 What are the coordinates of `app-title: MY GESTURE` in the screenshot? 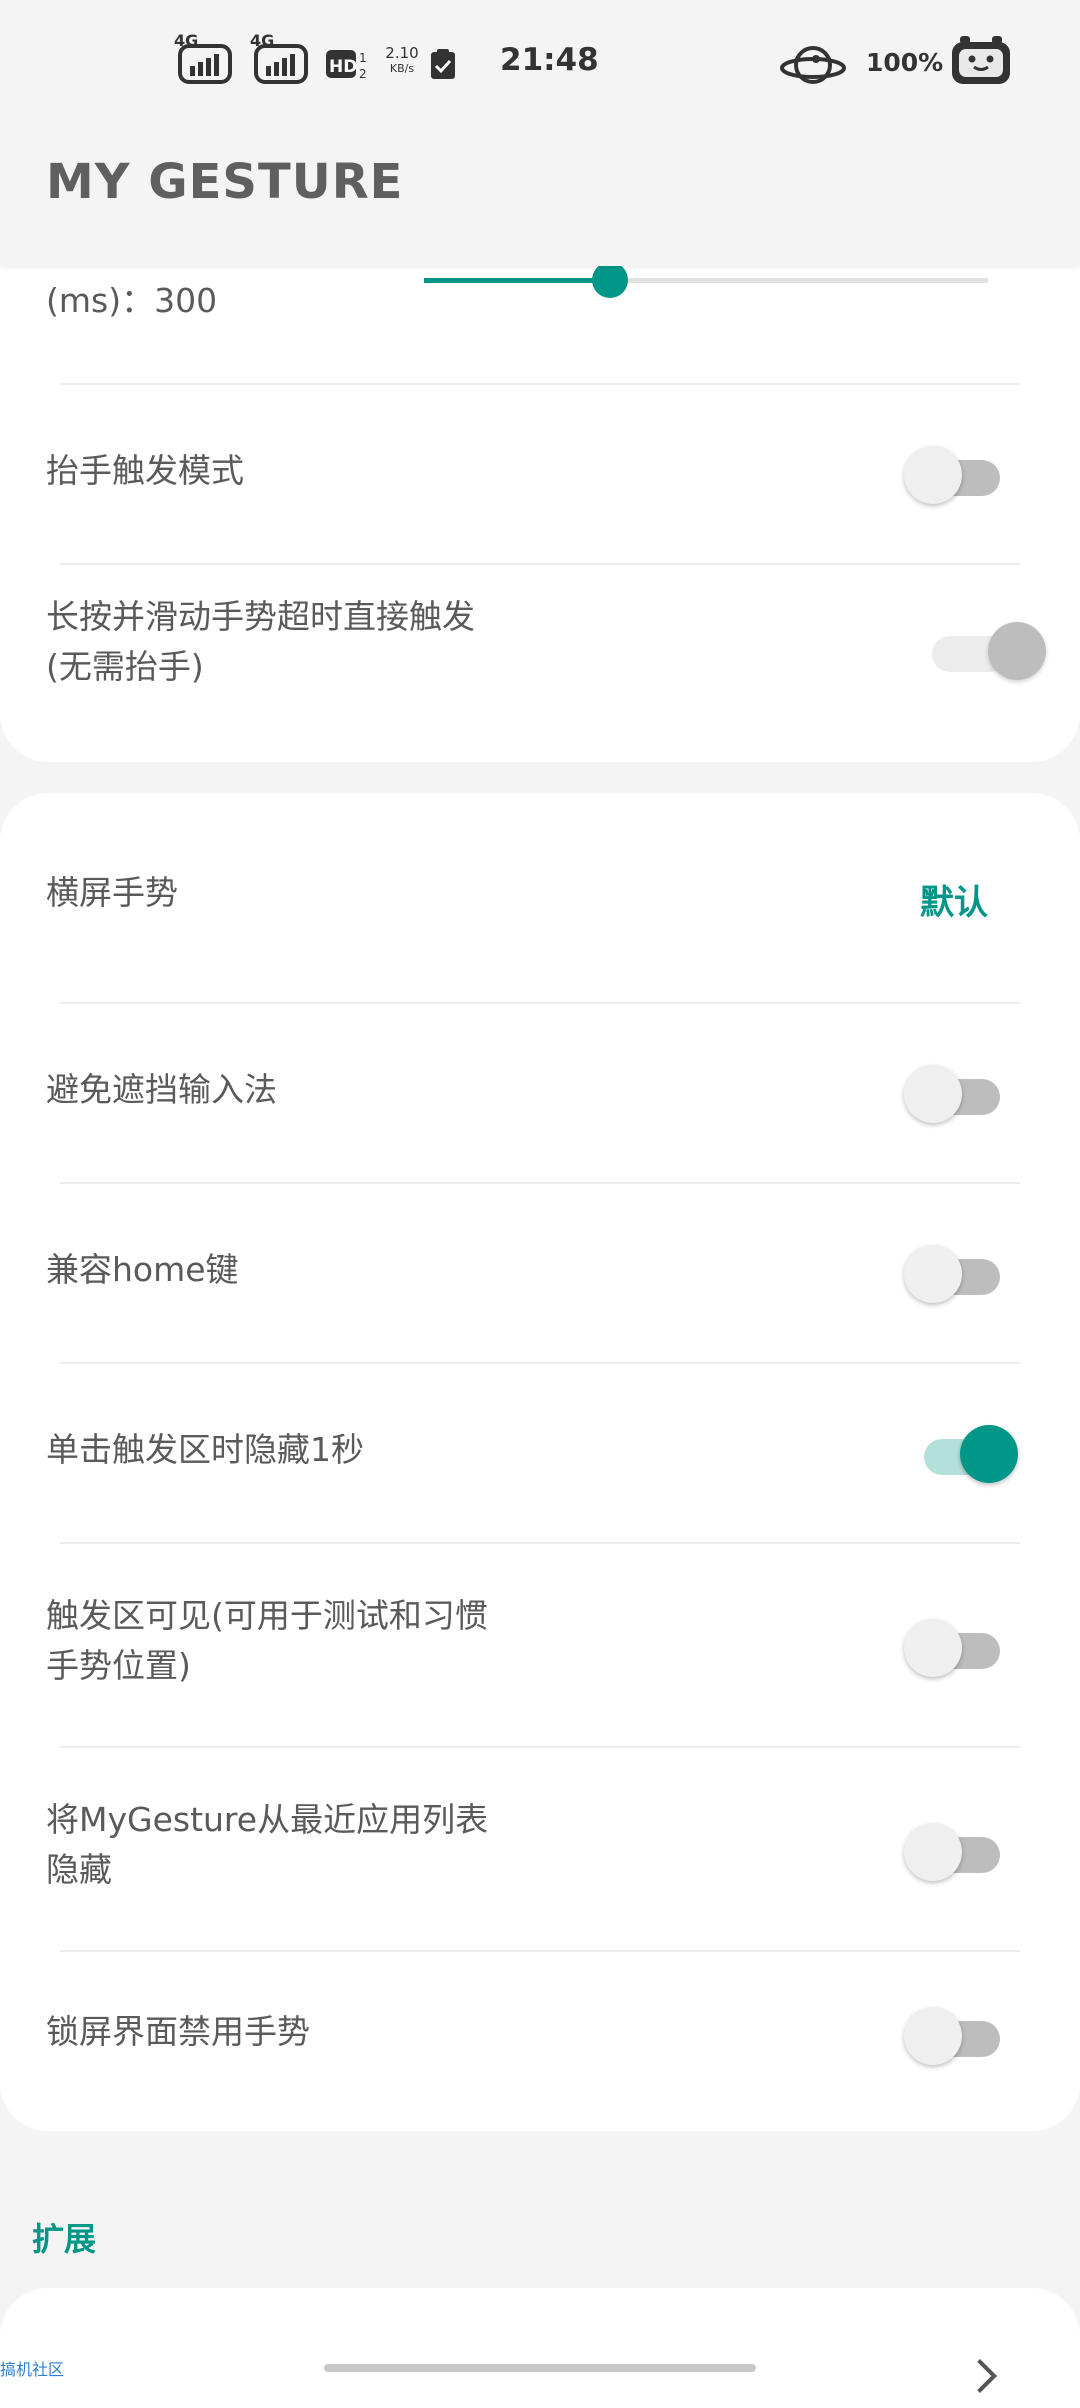 It's located at (225, 182).